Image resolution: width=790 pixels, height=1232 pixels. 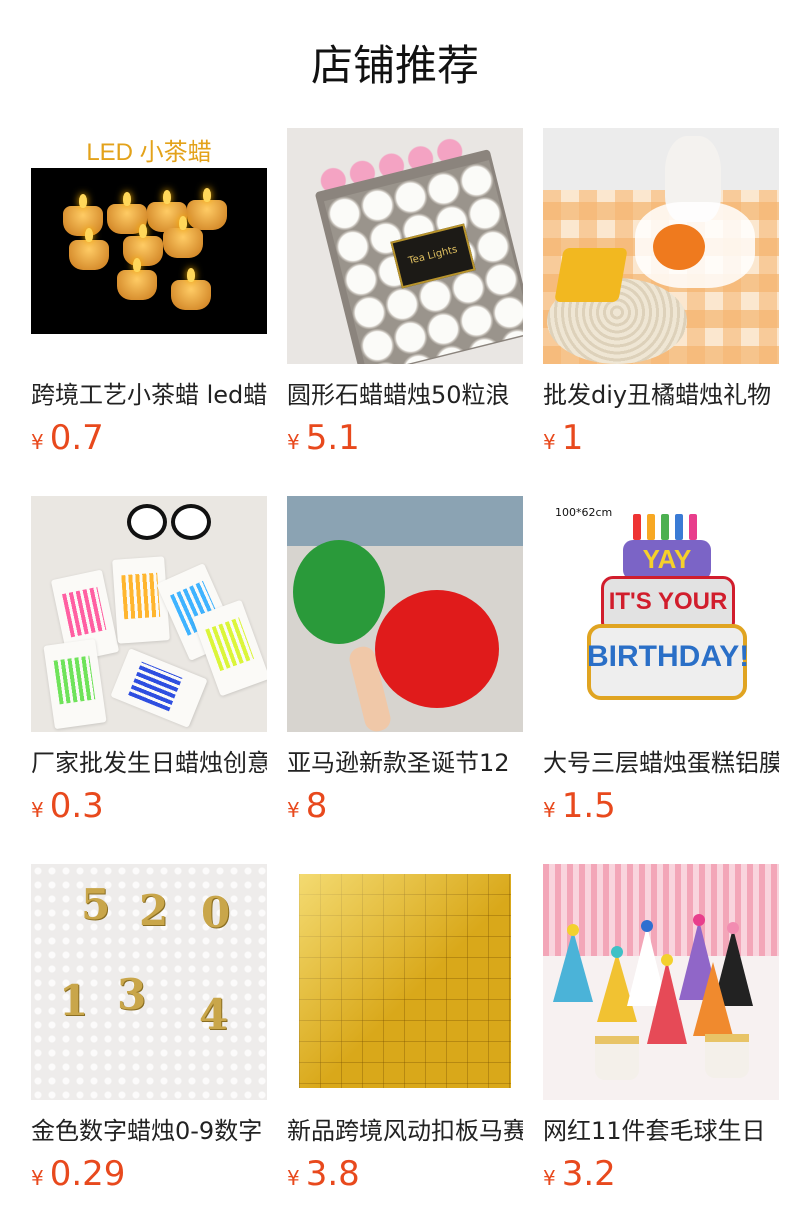 I want to click on cheese-candle, so click(x=591, y=275).